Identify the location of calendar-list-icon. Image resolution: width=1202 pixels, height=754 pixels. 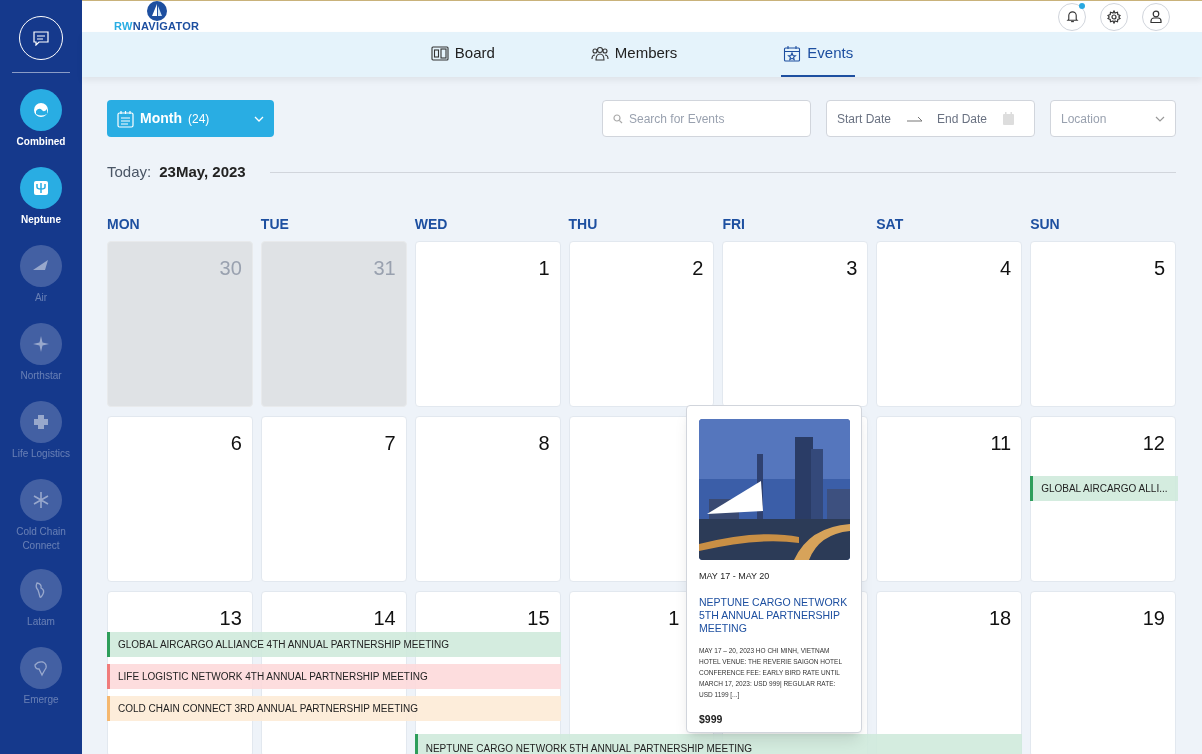
(125, 118).